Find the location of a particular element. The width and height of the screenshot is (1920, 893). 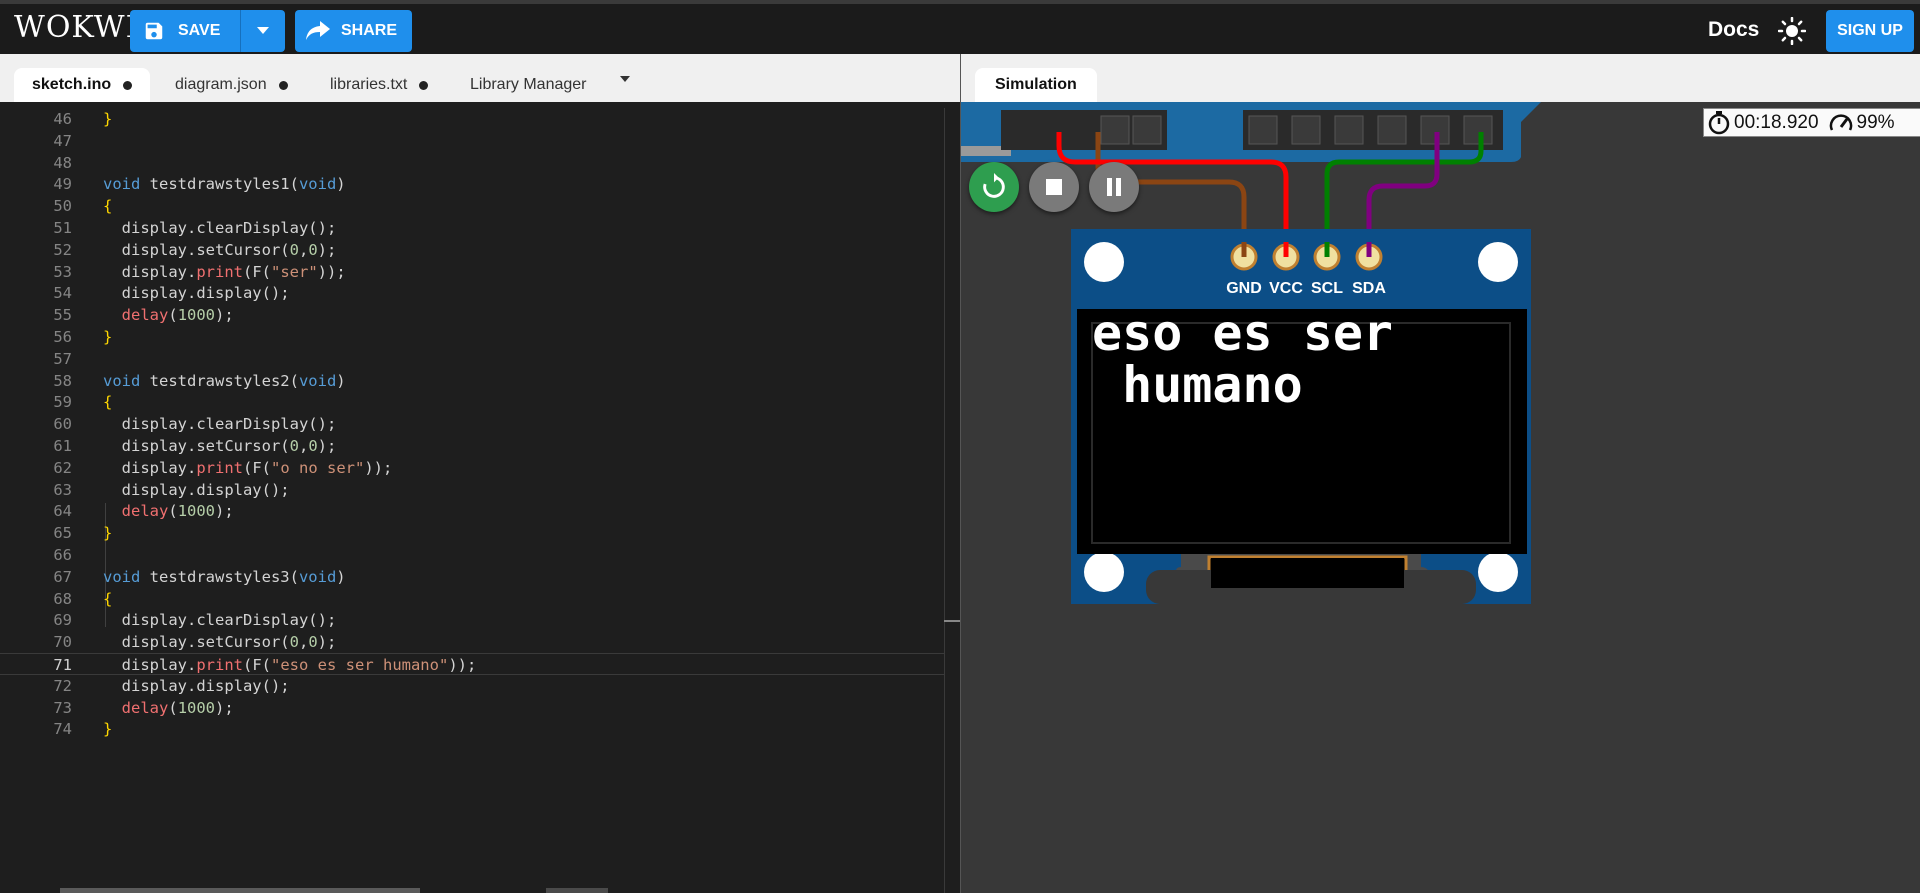

wokwi-logo: WOKWI is located at coordinates (76, 27).